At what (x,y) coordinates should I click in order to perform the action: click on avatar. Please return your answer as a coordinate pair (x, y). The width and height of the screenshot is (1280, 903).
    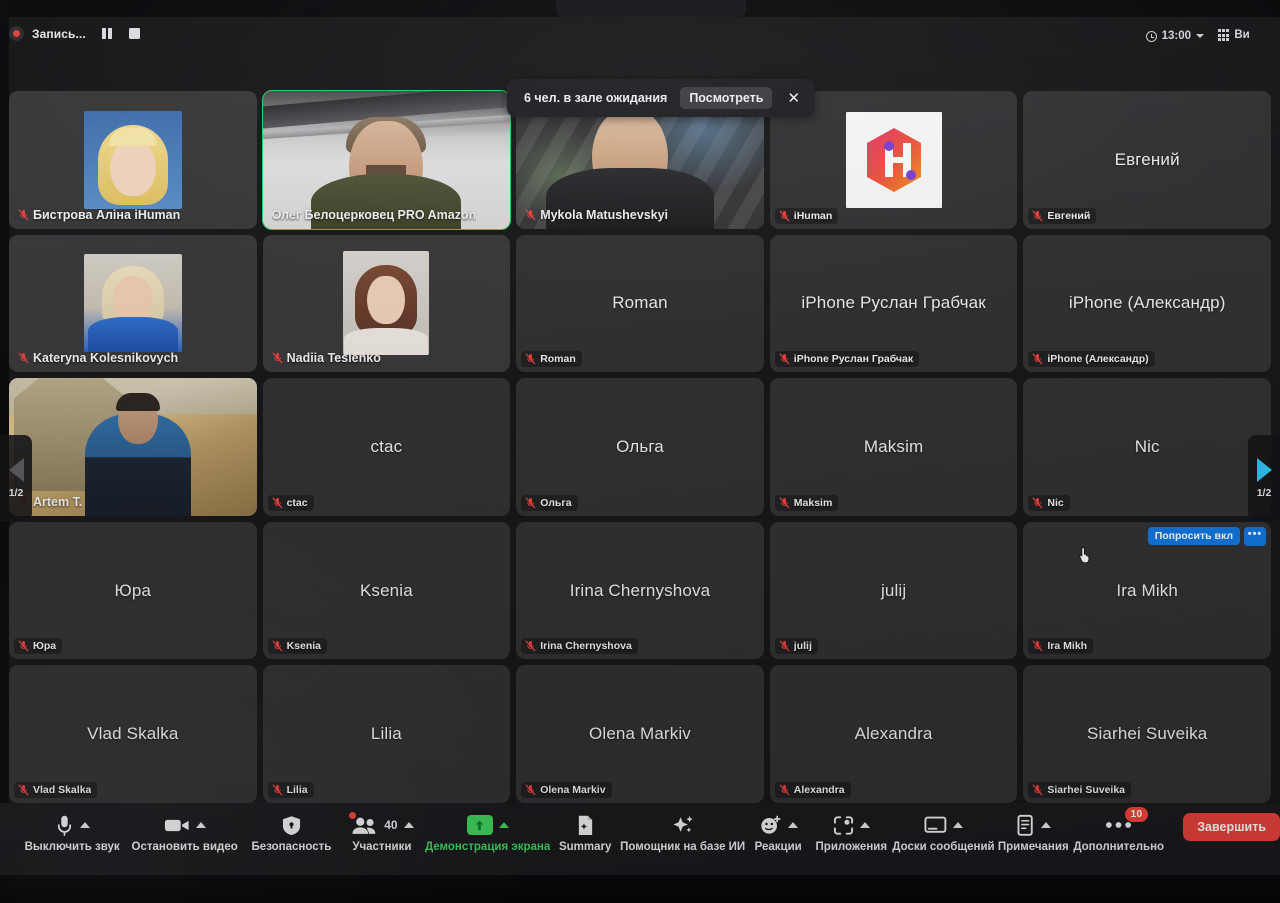
    Looking at the image, I should click on (132, 159).